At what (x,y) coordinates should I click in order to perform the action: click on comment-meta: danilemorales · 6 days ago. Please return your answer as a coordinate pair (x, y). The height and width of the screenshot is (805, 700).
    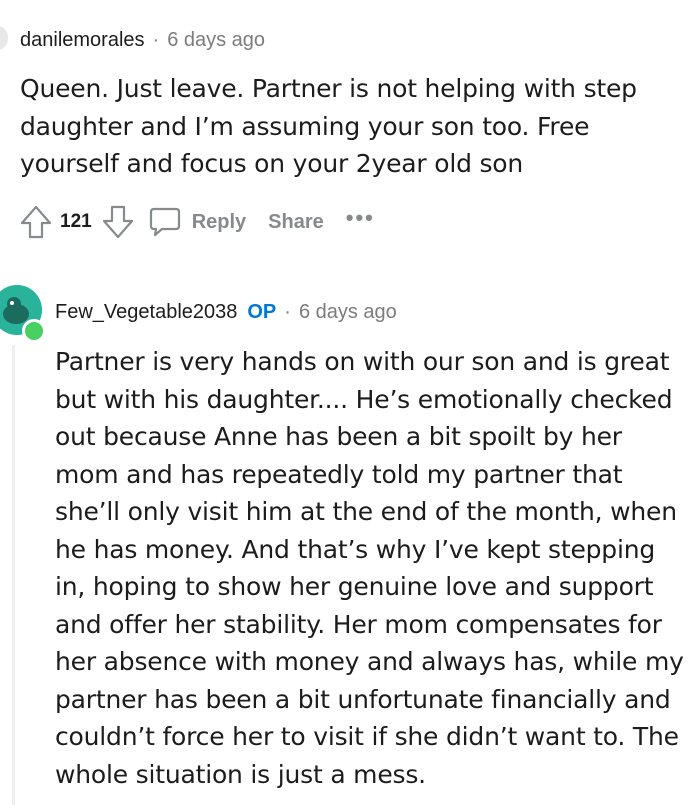
    Looking at the image, I should click on (142, 40).